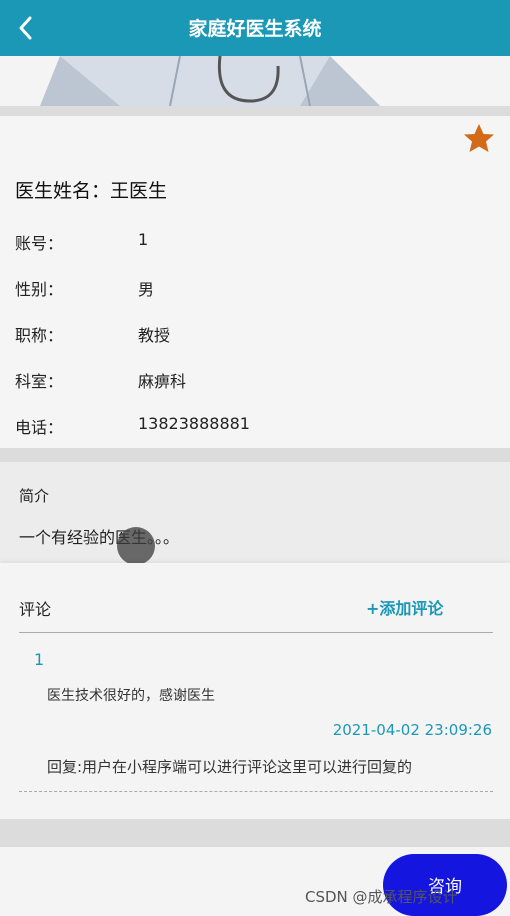  What do you see at coordinates (136, 546) in the screenshot?
I see `touch-indicator` at bounding box center [136, 546].